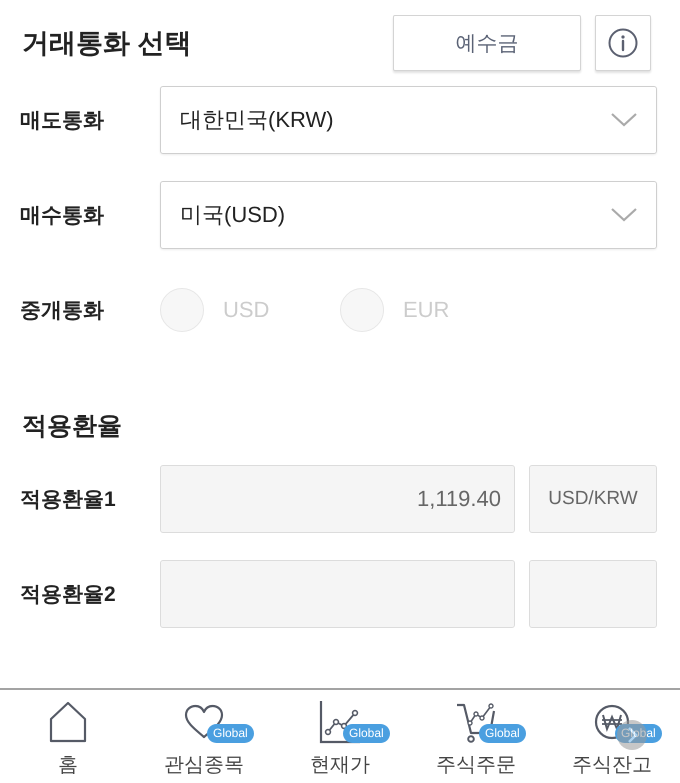  Describe the element at coordinates (68, 595) in the screenshot. I see `field-label: 적용환율2` at that location.